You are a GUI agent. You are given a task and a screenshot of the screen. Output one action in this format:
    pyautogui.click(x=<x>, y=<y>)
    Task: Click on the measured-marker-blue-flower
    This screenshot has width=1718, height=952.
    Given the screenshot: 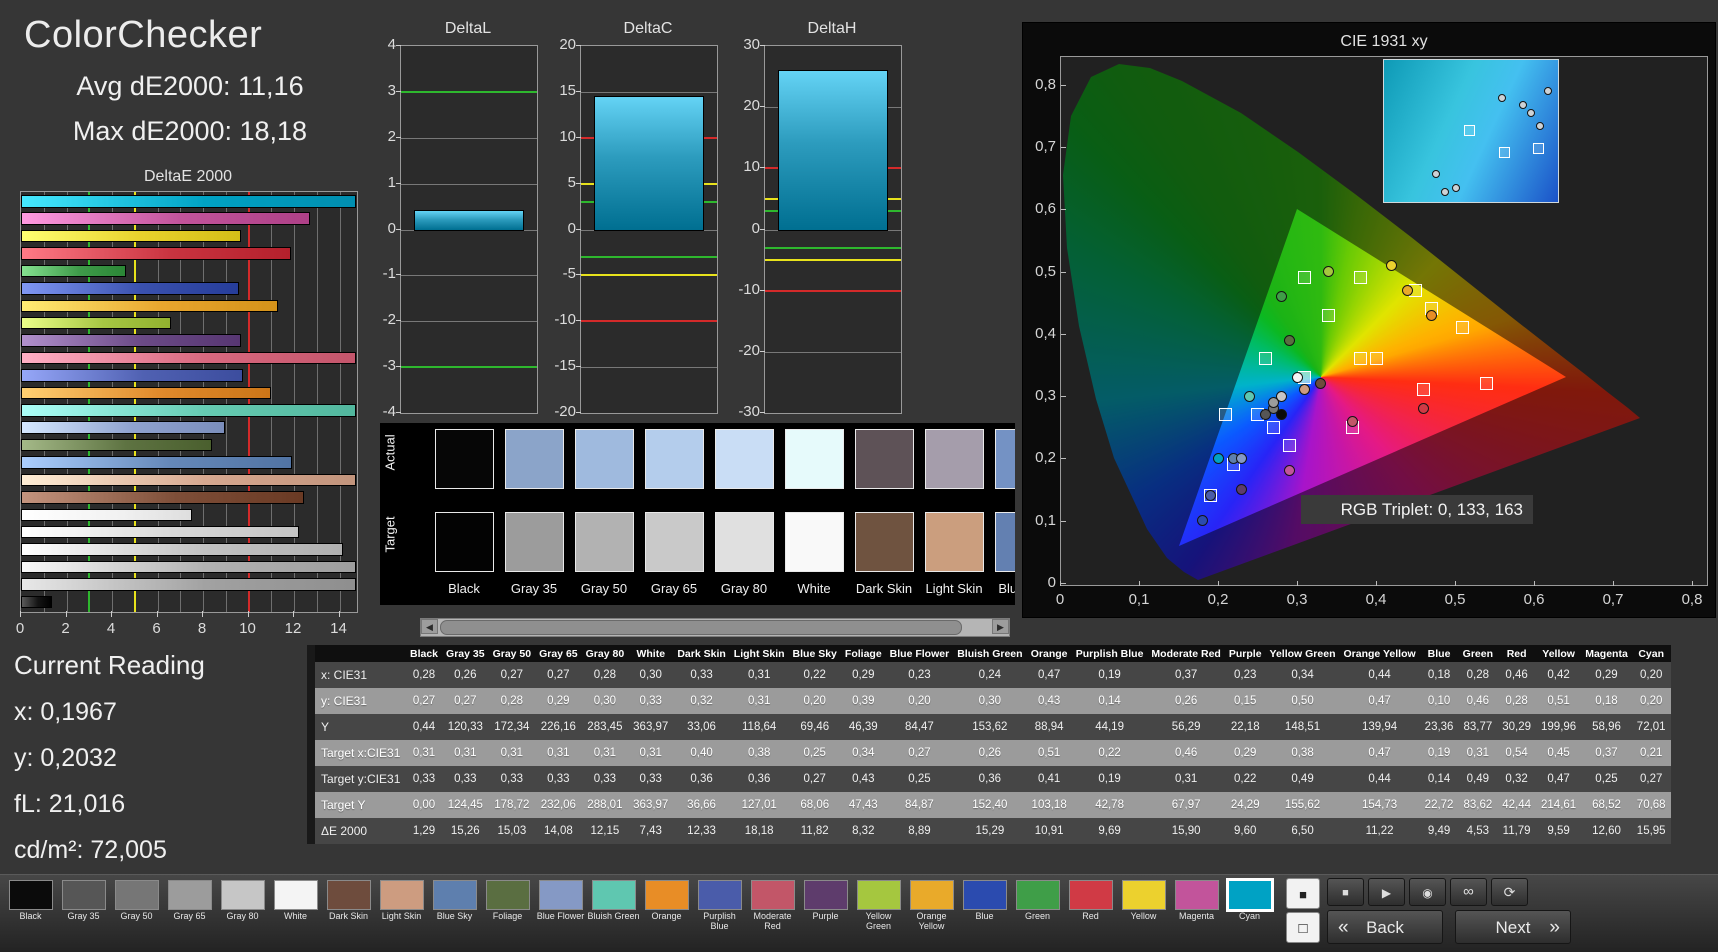 What is the action you would take?
    pyautogui.click(x=1242, y=458)
    